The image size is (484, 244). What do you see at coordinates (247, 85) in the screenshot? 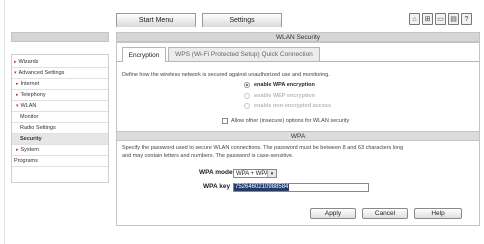
I see `radio-wpa-button` at bounding box center [247, 85].